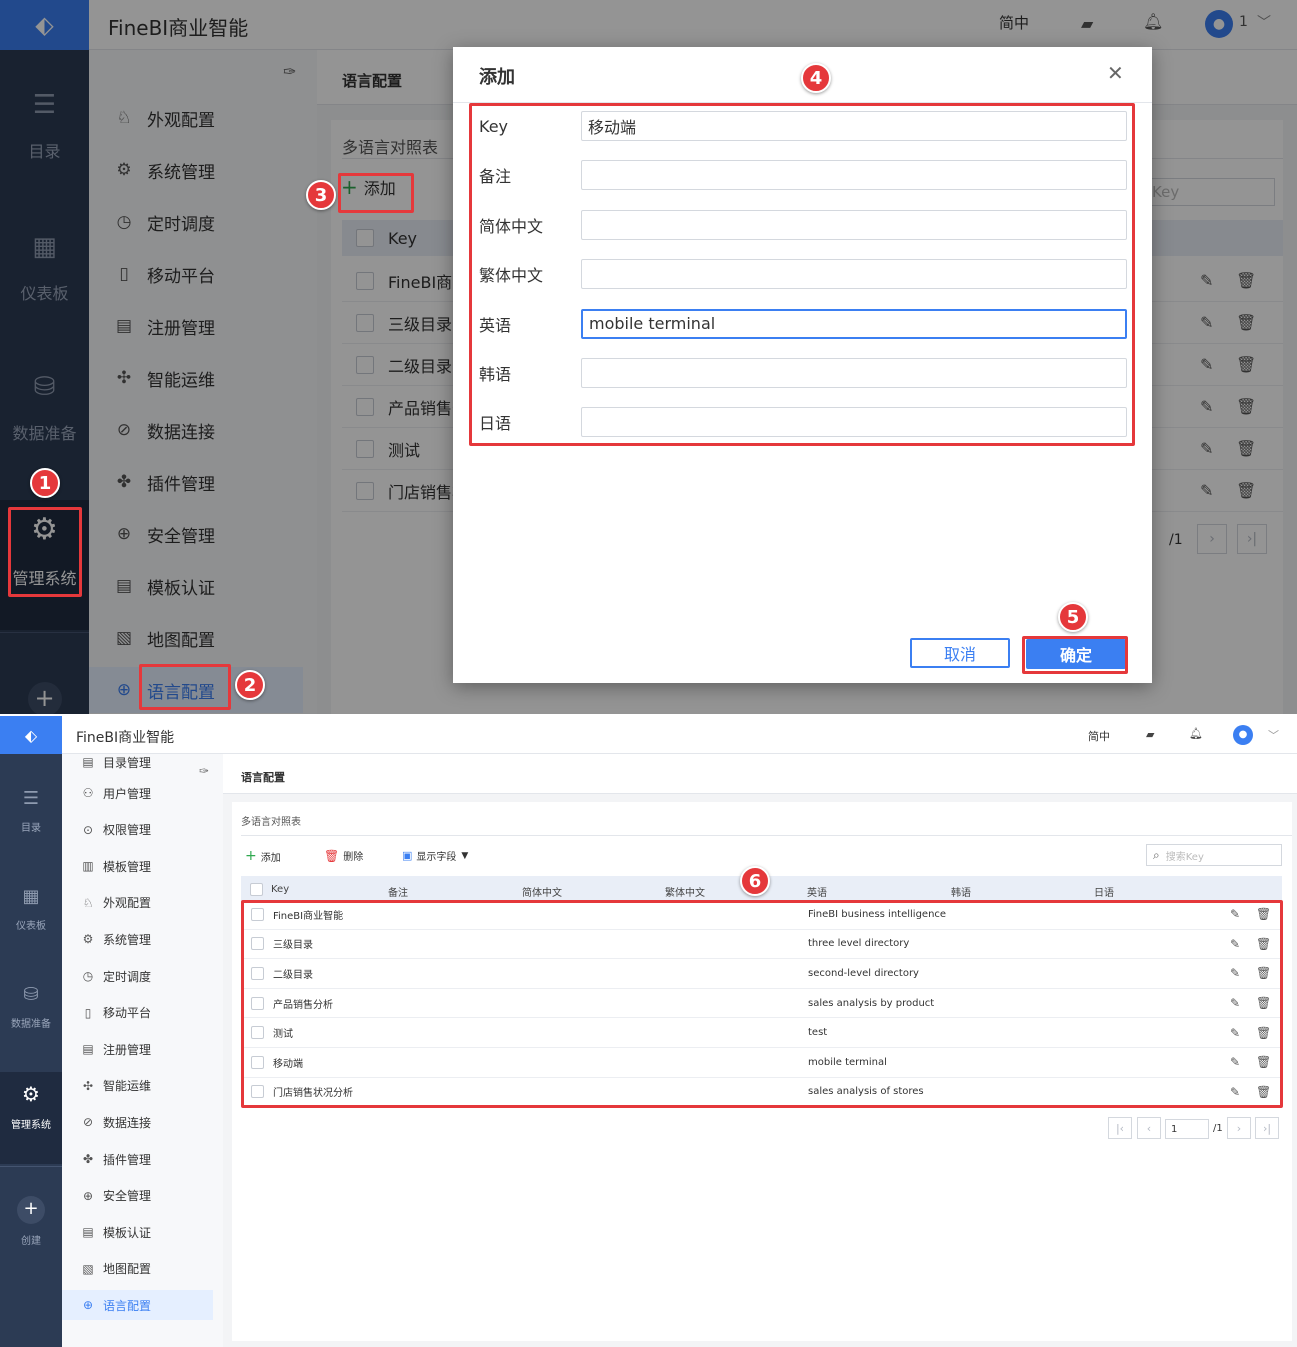  Describe the element at coordinates (1196, 733) in the screenshot. I see `bell-icon: 🔔︎` at that location.